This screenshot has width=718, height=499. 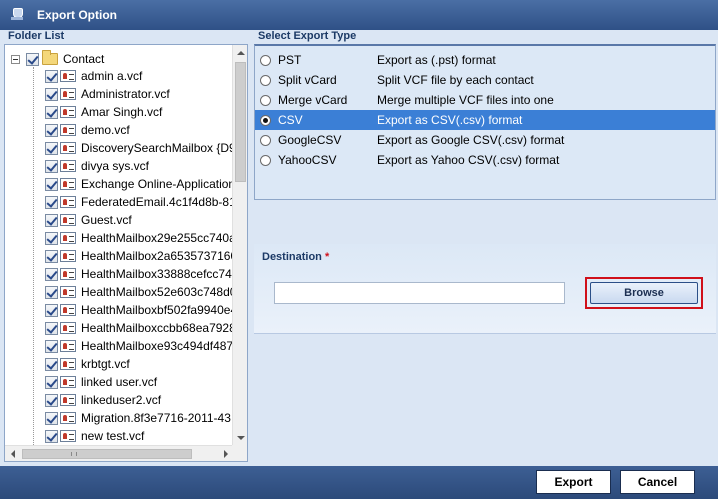 I want to click on tree-item: HealthMailboxbf502fa9940e4, so click(x=139, y=310).